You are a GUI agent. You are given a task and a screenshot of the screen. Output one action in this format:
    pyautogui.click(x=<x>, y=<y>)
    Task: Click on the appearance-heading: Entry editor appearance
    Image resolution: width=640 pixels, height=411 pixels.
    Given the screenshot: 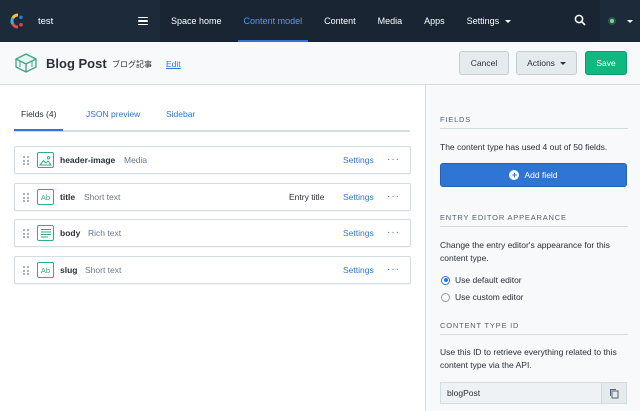 What is the action you would take?
    pyautogui.click(x=503, y=217)
    